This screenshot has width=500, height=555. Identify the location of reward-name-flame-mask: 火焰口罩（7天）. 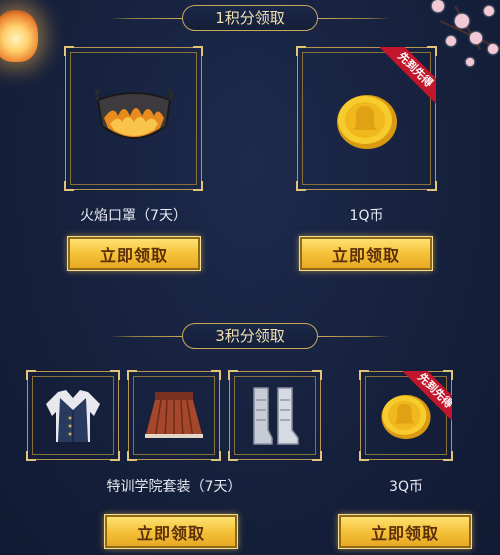
(133, 216).